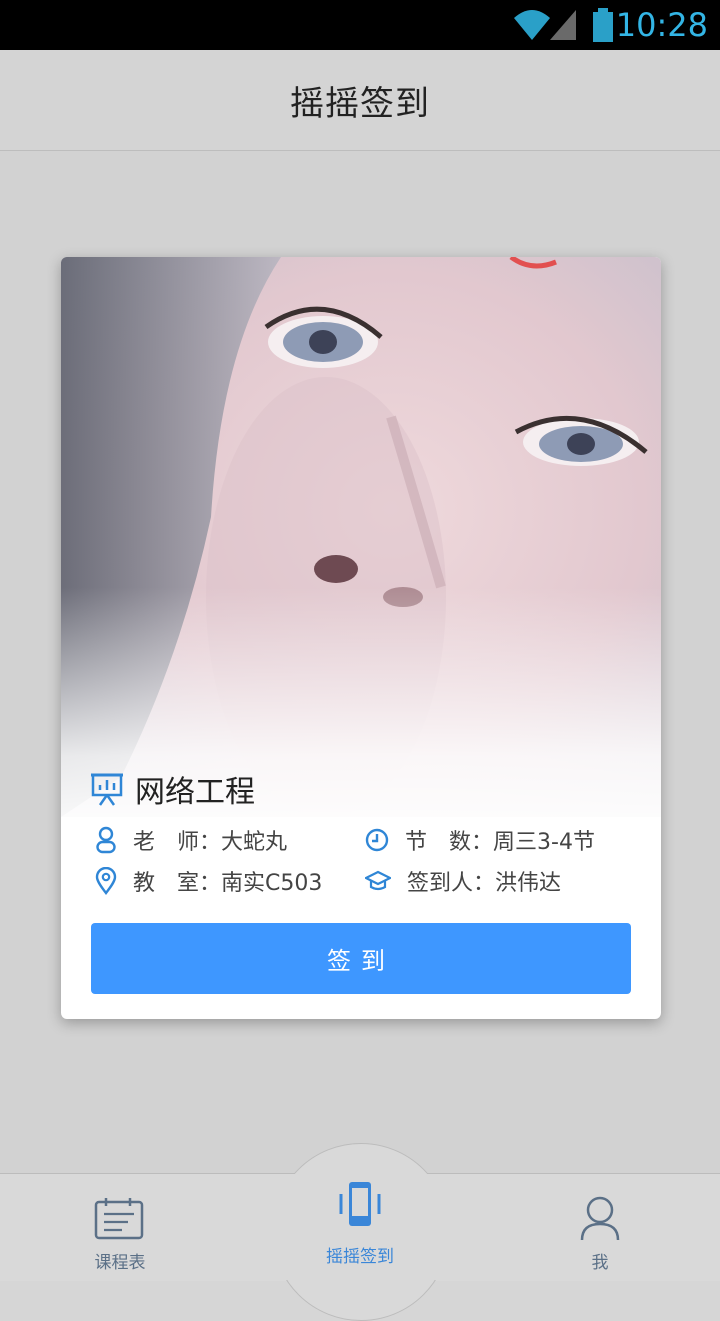 This screenshot has width=720, height=1321. What do you see at coordinates (377, 840) in the screenshot?
I see `clock-icon` at bounding box center [377, 840].